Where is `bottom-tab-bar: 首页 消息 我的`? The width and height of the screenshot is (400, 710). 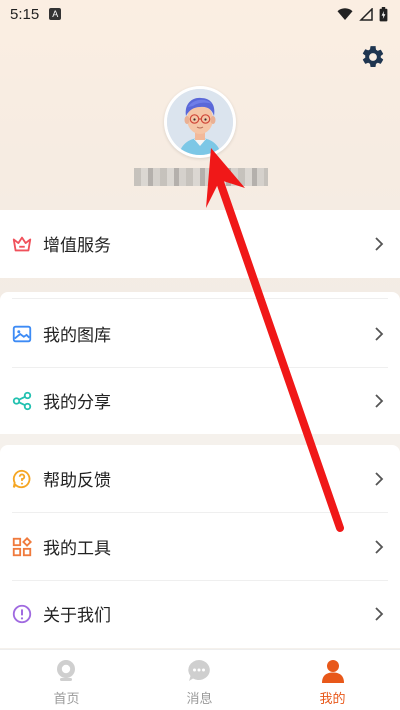
bottom-tab-bar: 首页 消息 我的 is located at coordinates (200, 679).